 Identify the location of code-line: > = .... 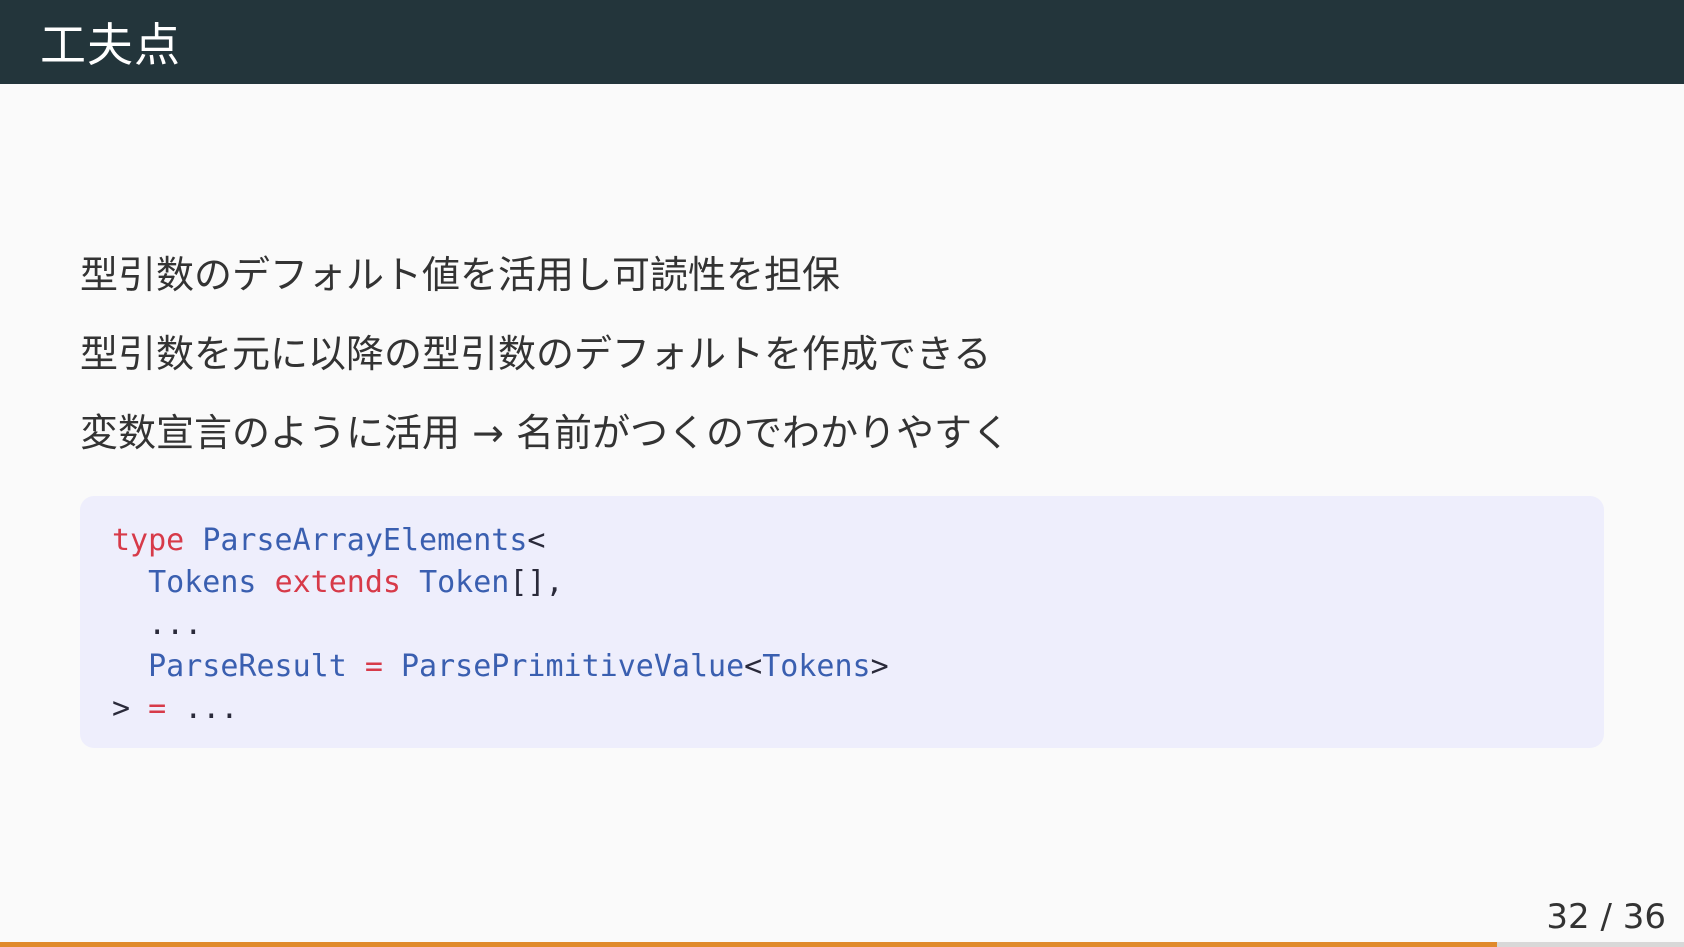
(842, 709).